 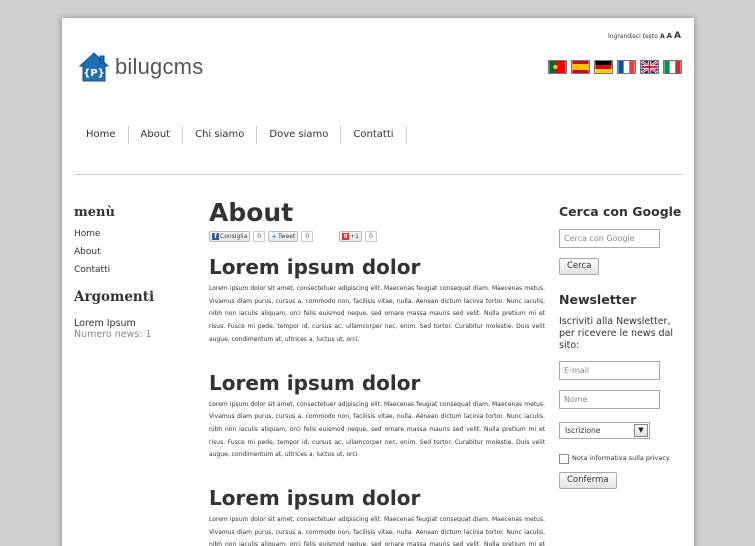 What do you see at coordinates (159, 66) in the screenshot?
I see `logo-text: bilugcms` at bounding box center [159, 66].